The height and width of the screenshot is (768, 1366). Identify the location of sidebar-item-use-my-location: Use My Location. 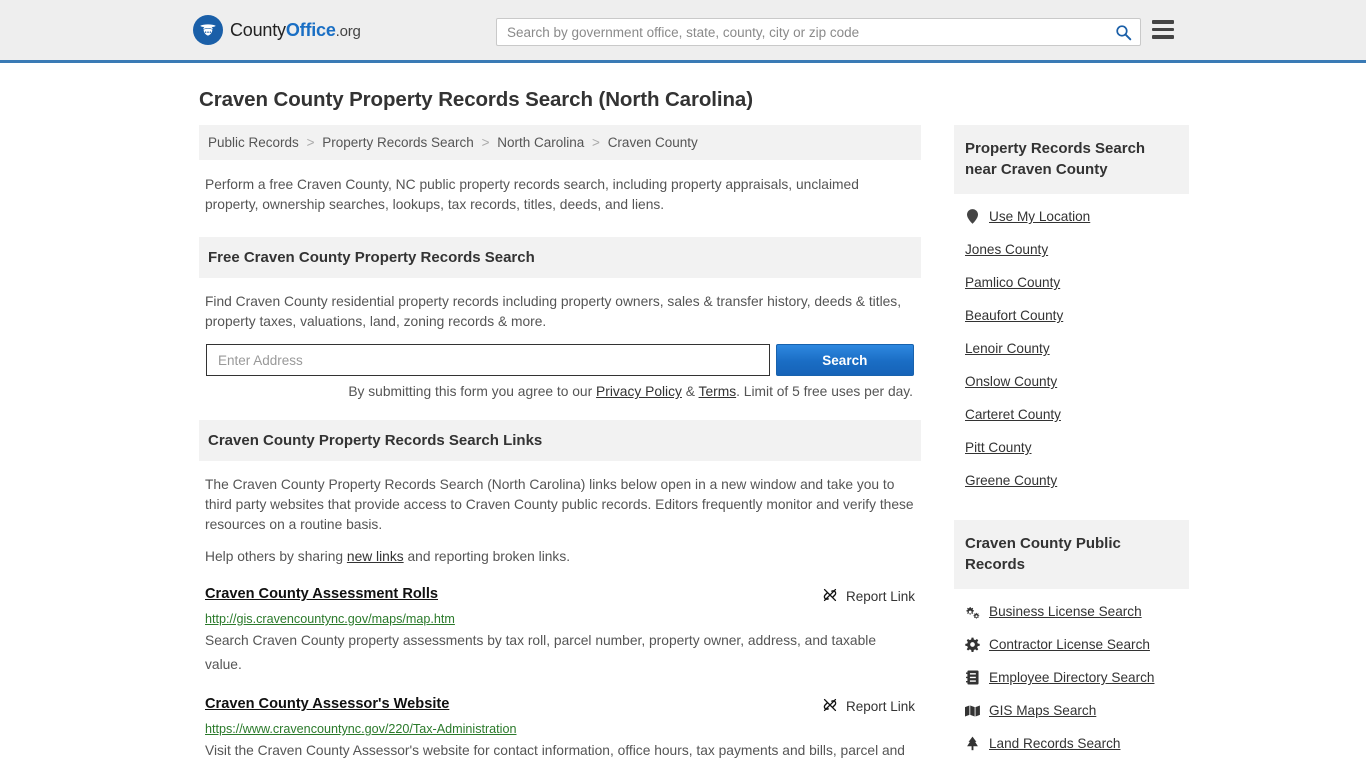
(1071, 216).